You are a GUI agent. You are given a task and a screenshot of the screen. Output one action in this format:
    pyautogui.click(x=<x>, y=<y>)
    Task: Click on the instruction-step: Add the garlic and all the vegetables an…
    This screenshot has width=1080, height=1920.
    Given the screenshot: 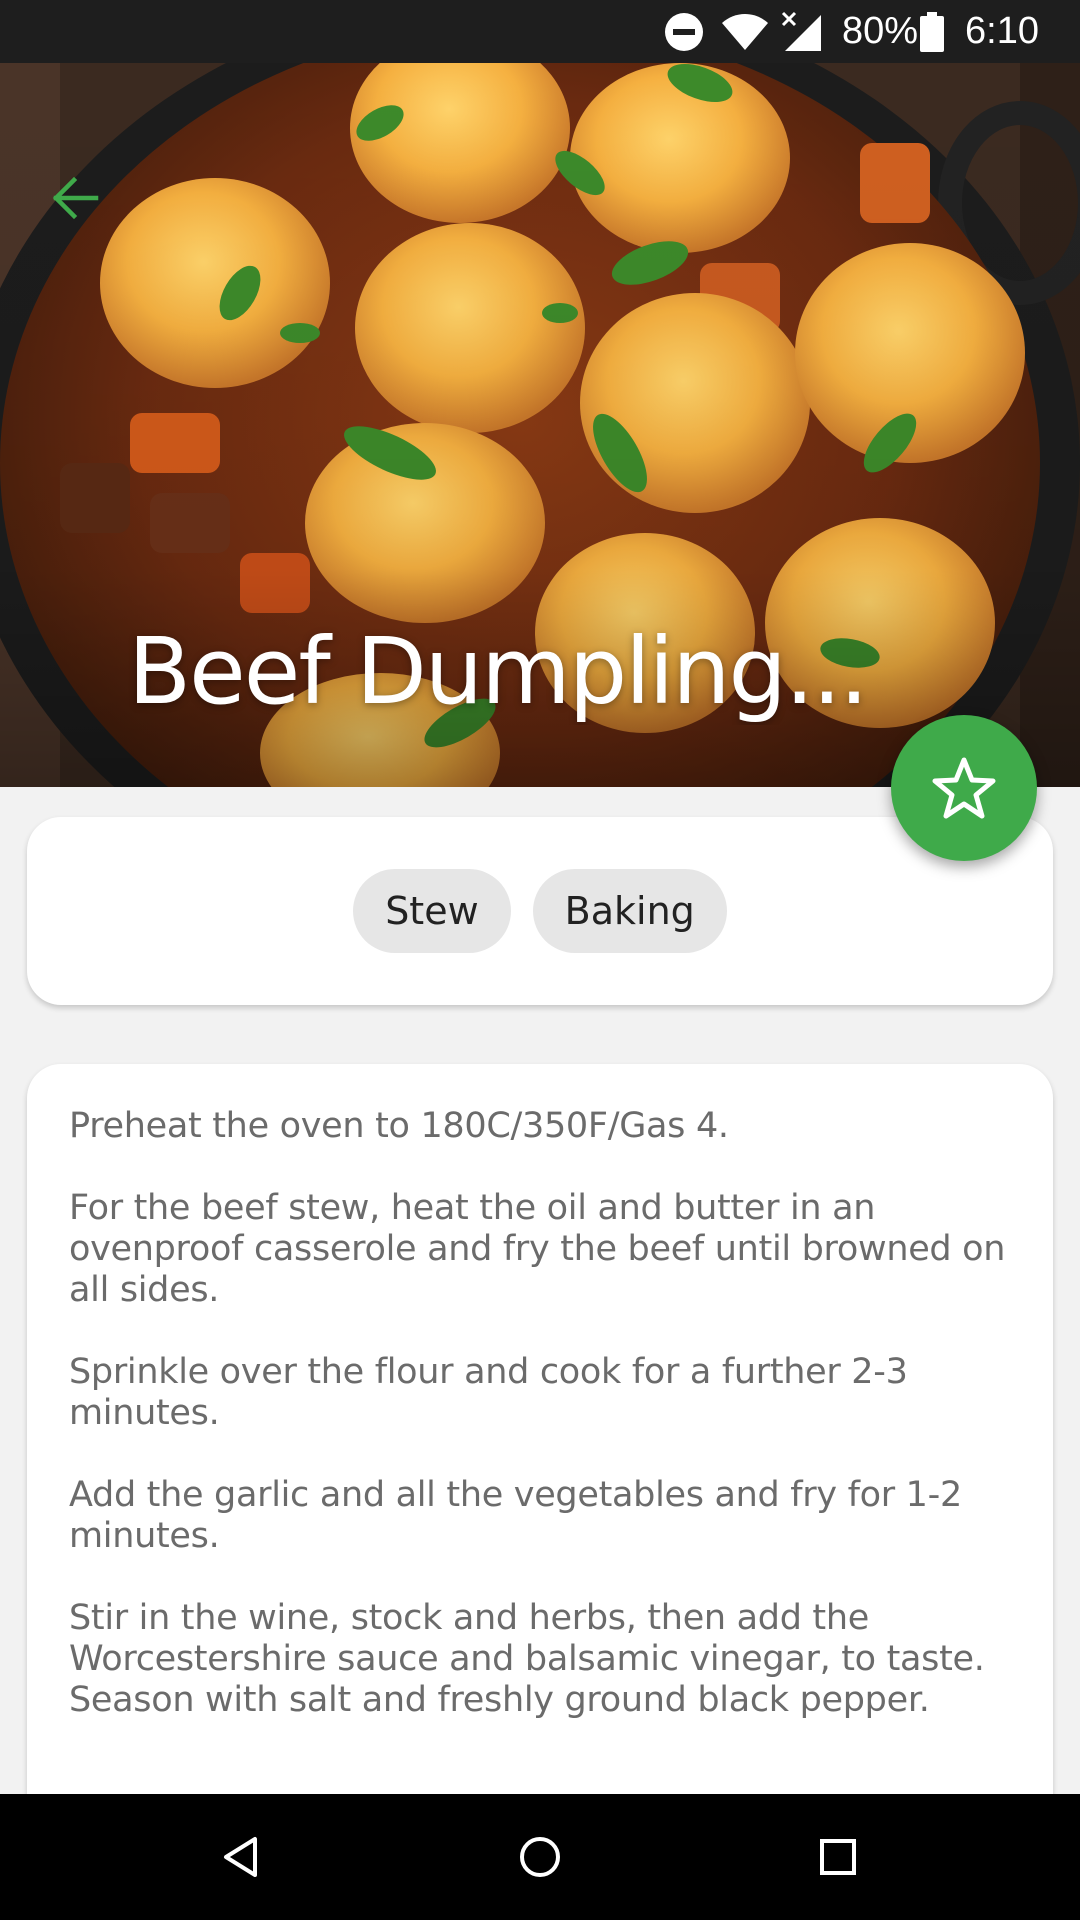 What is the action you would take?
    pyautogui.click(x=515, y=1515)
    